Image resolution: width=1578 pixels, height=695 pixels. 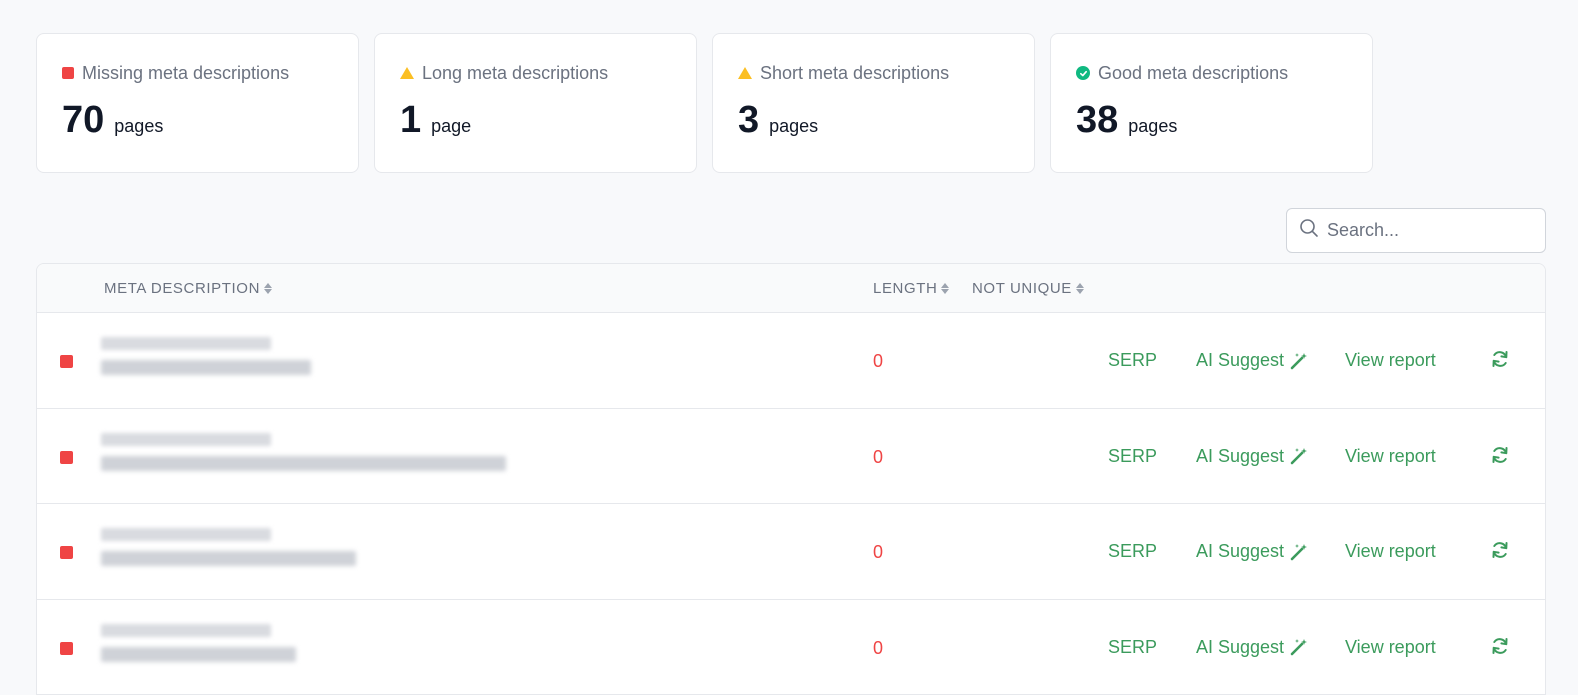 What do you see at coordinates (749, 120) in the screenshot?
I see `card-count: 3` at bounding box center [749, 120].